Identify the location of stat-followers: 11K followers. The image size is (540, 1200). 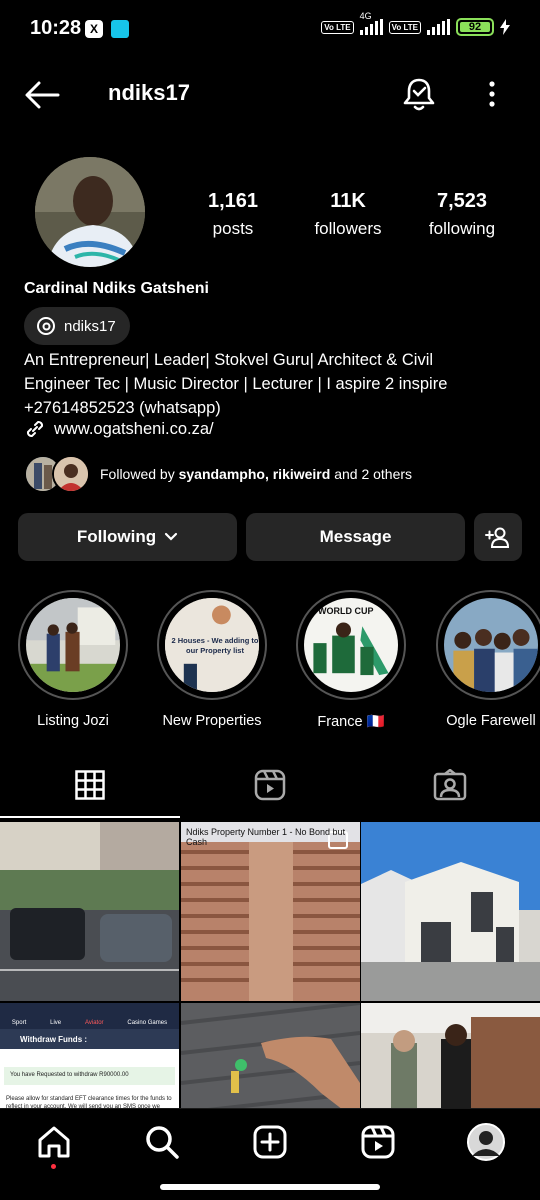
(348, 214).